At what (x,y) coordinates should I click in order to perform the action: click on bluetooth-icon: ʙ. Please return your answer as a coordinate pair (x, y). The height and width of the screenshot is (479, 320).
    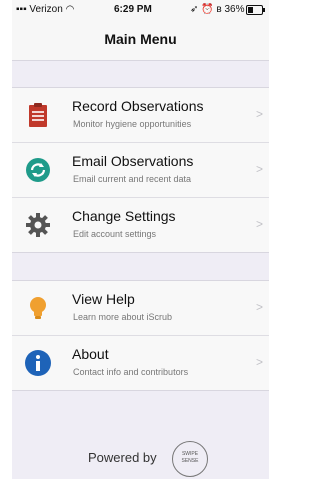
    Looking at the image, I should click on (219, 9).